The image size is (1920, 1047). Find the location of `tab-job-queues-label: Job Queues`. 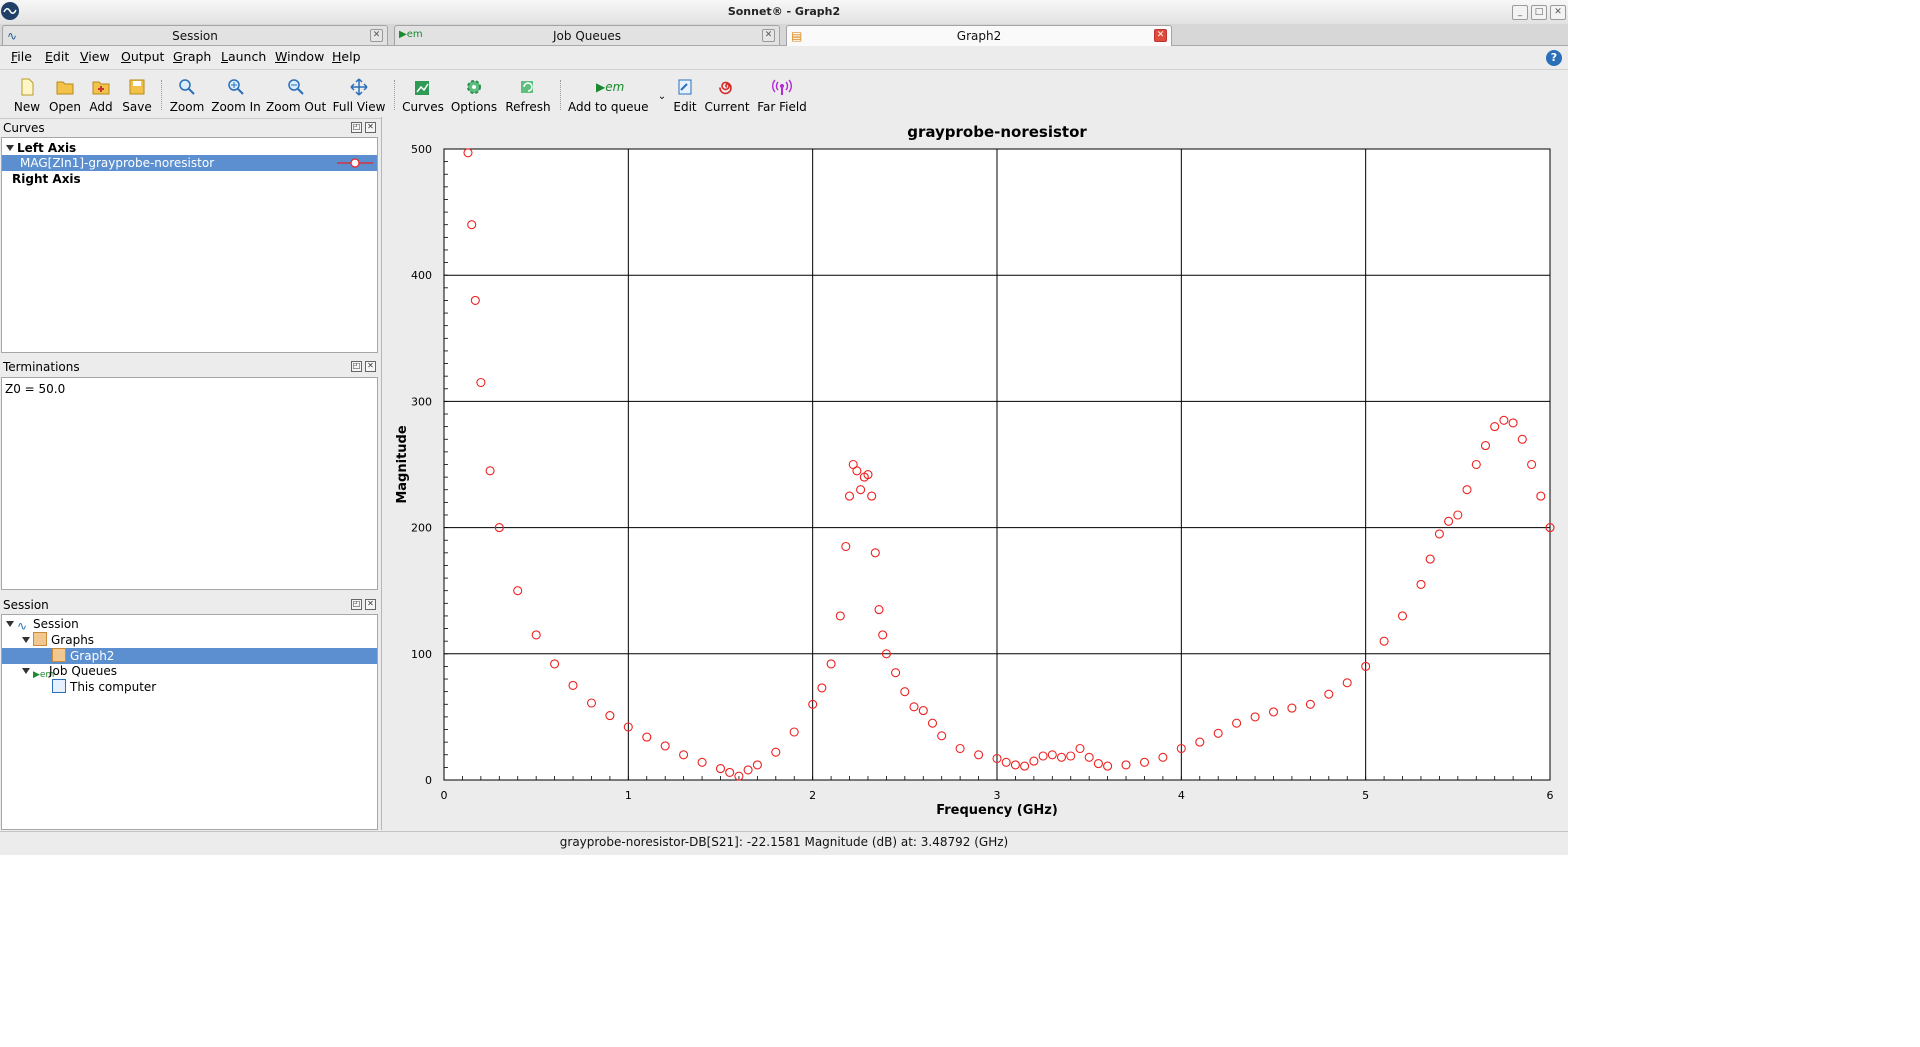

tab-job-queues-label: Job Queues is located at coordinates (587, 36).